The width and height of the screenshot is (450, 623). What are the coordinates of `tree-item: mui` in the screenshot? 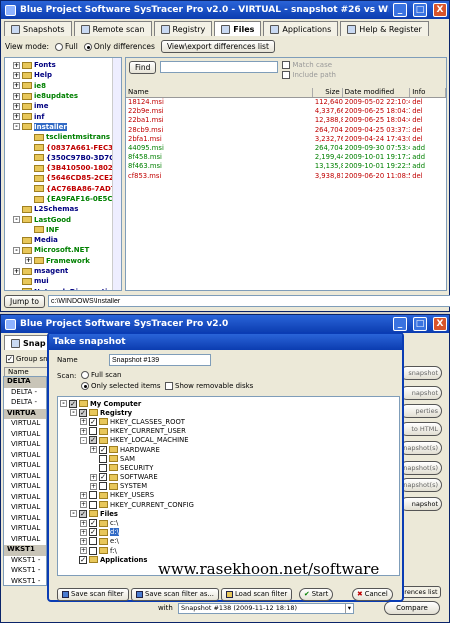 It's located at (67, 281).